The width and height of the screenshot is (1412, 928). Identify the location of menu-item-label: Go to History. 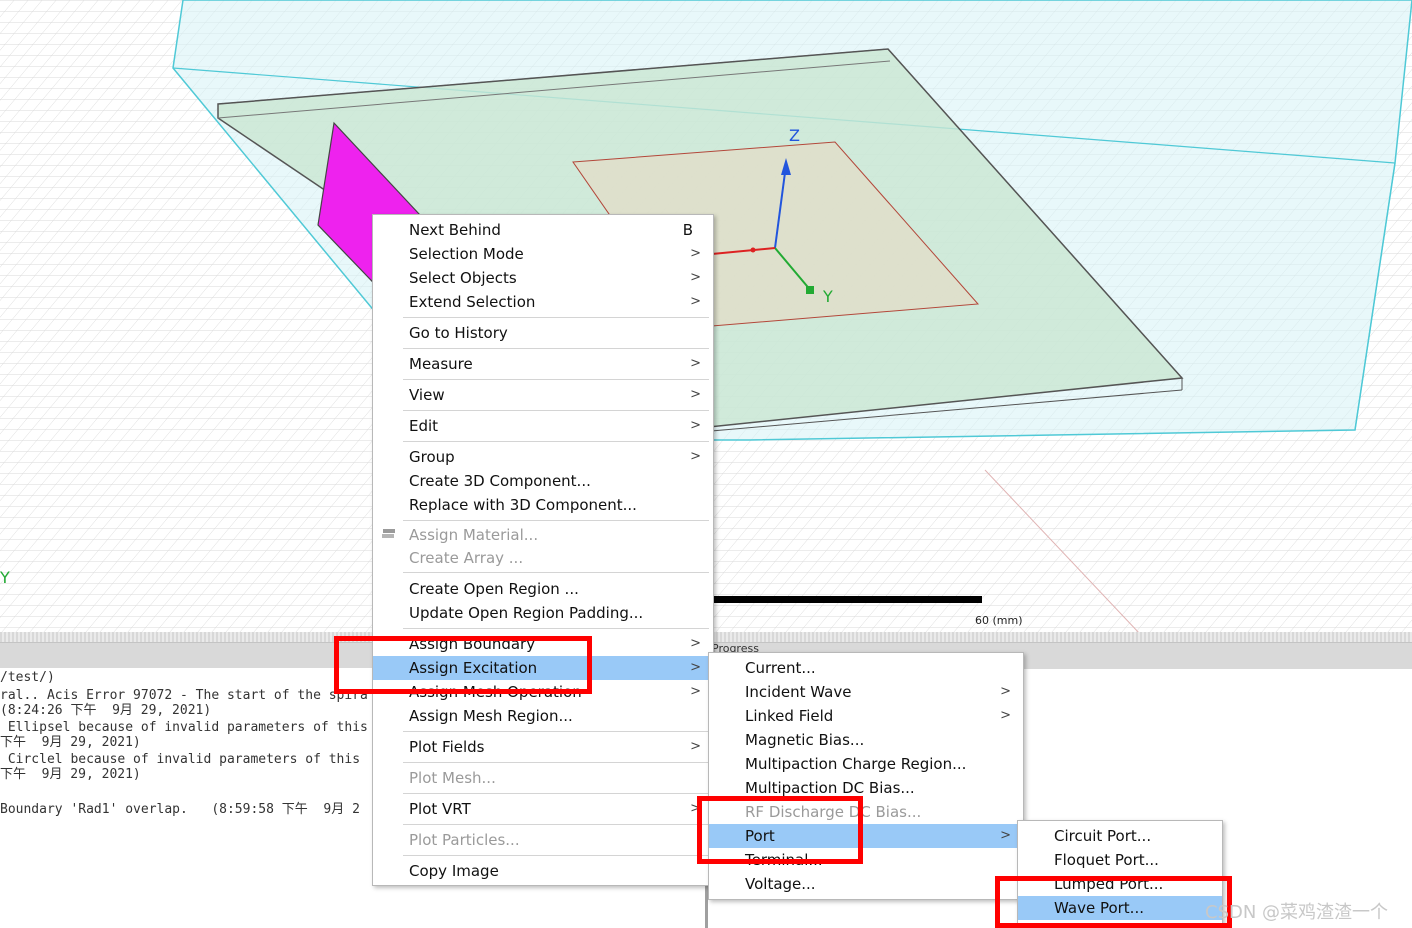
(458, 333).